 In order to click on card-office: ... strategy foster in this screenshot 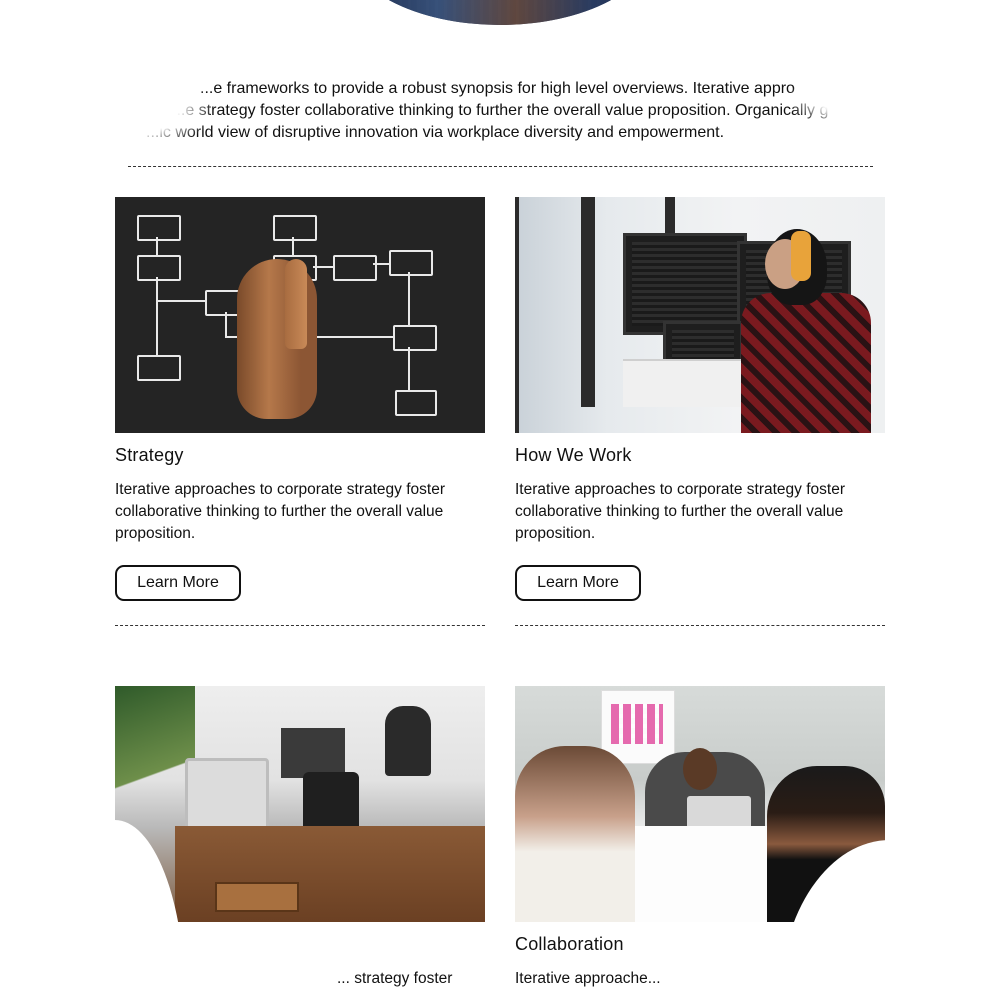, I will do `click(300, 836)`.